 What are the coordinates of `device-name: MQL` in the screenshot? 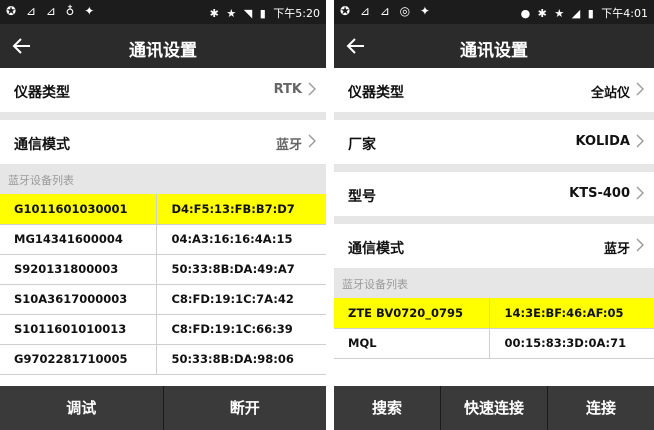 It's located at (412, 343).